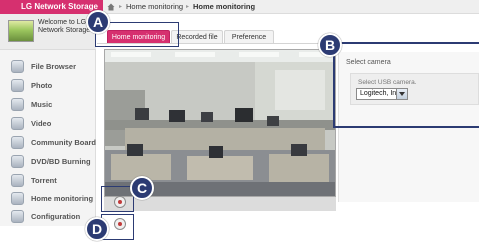  Describe the element at coordinates (17, 216) in the screenshot. I see `gear-icon` at that location.